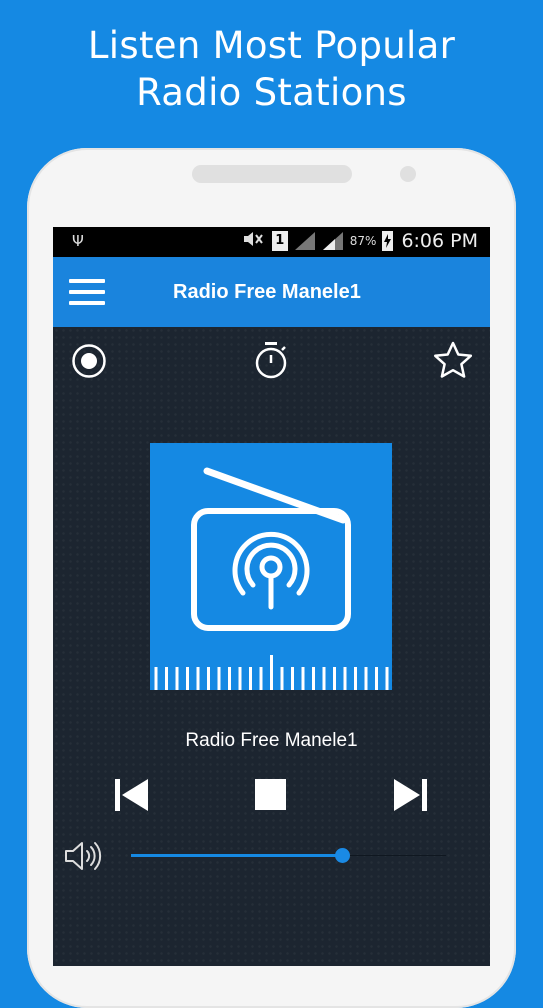 This screenshot has height=1008, width=543. I want to click on volume-icon, so click(83, 856).